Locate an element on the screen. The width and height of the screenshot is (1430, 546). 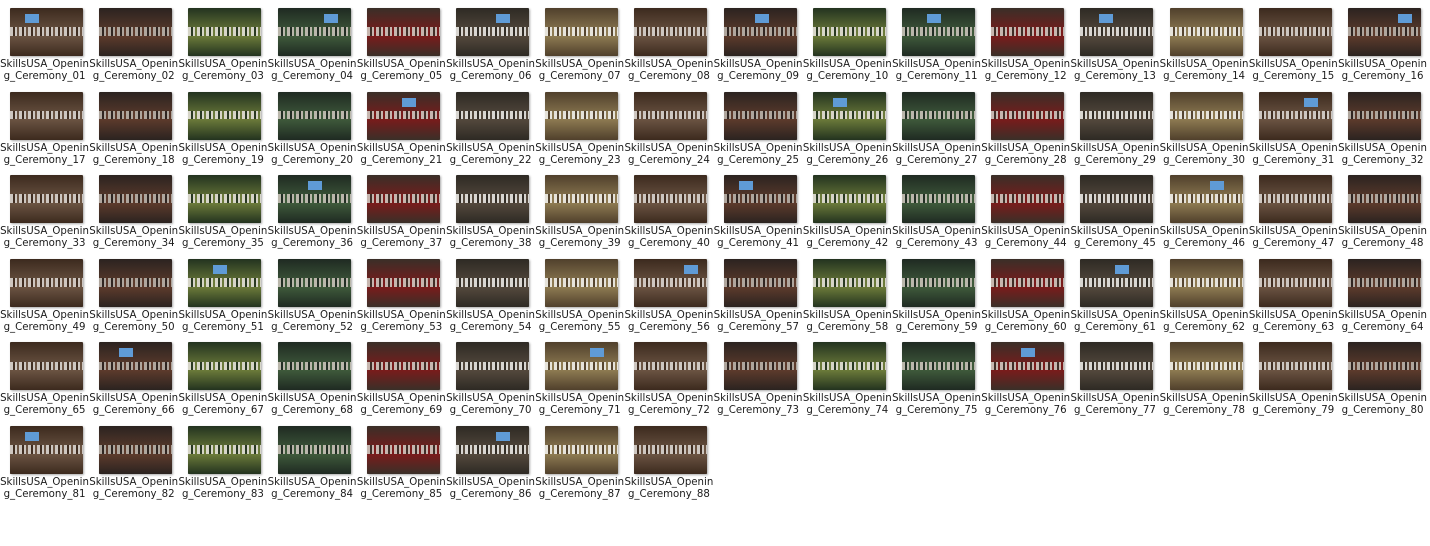
file-item: SkillsUSA_Opening_Ceremony_86 is located at coordinates (490, 466).